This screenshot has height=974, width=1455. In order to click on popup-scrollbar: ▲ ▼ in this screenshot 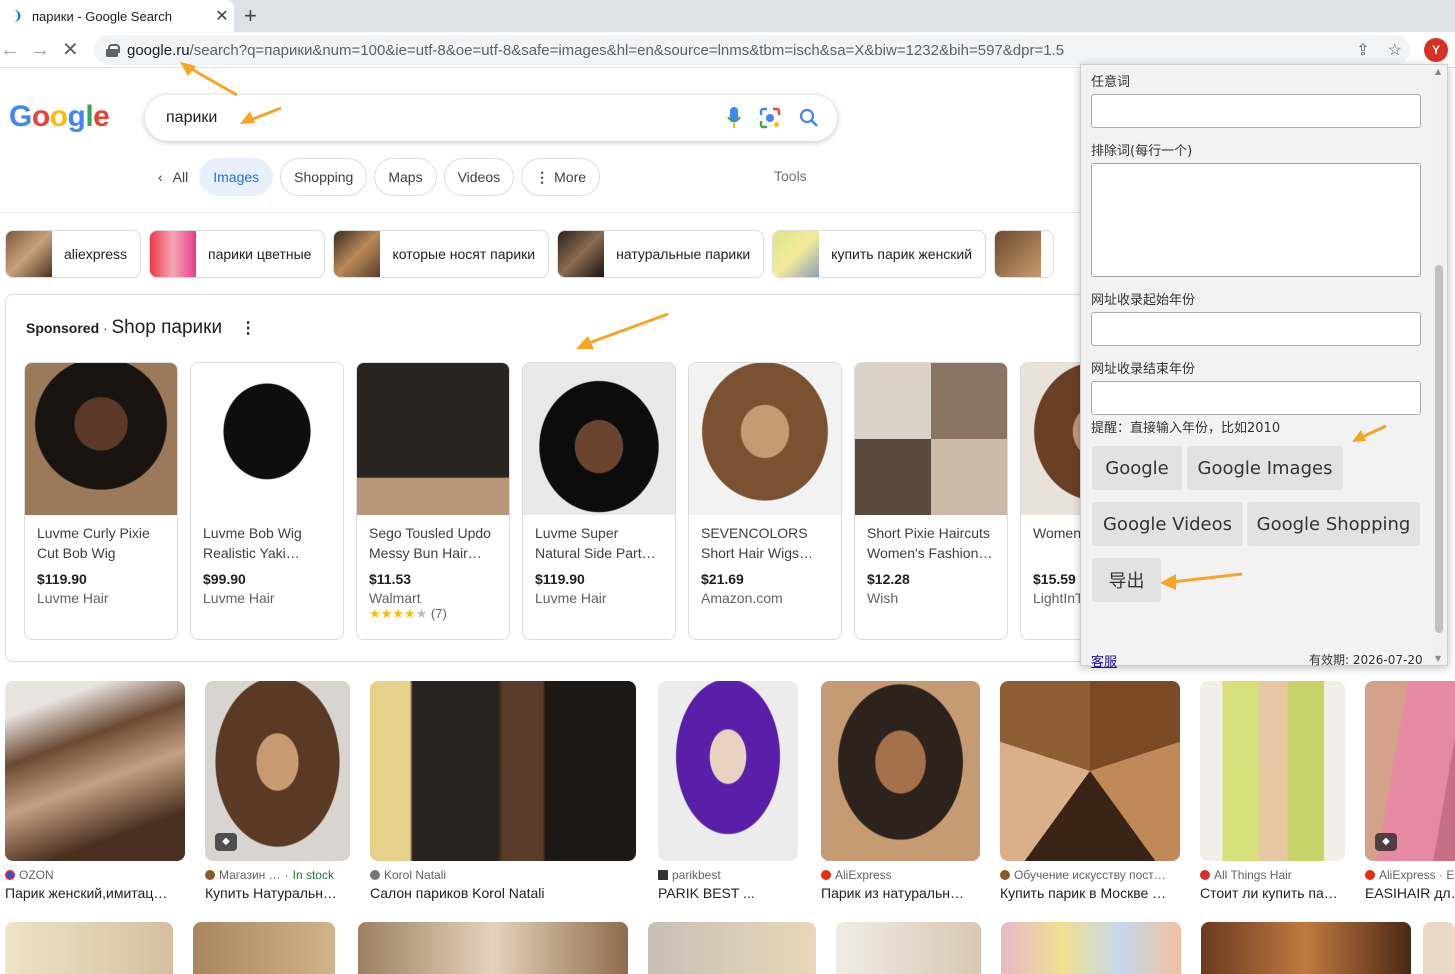, I will do `click(1439, 365)`.